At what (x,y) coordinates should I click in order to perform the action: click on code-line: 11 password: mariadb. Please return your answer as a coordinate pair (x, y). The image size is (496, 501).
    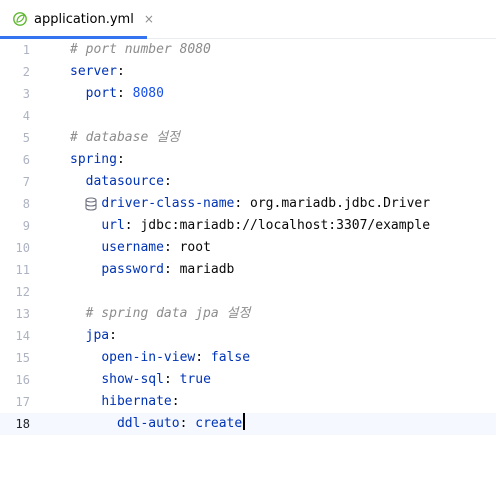
    Looking at the image, I should click on (248, 270).